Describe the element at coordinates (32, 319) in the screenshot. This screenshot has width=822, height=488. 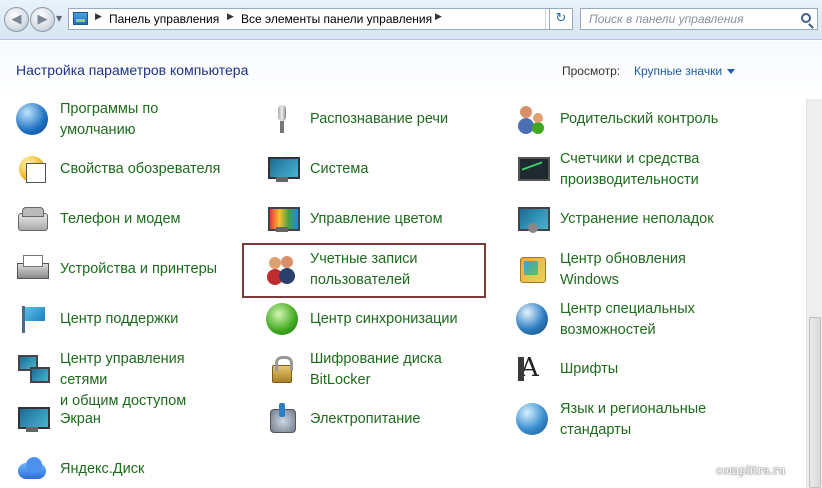
I see `action-center-flag-icon` at that location.